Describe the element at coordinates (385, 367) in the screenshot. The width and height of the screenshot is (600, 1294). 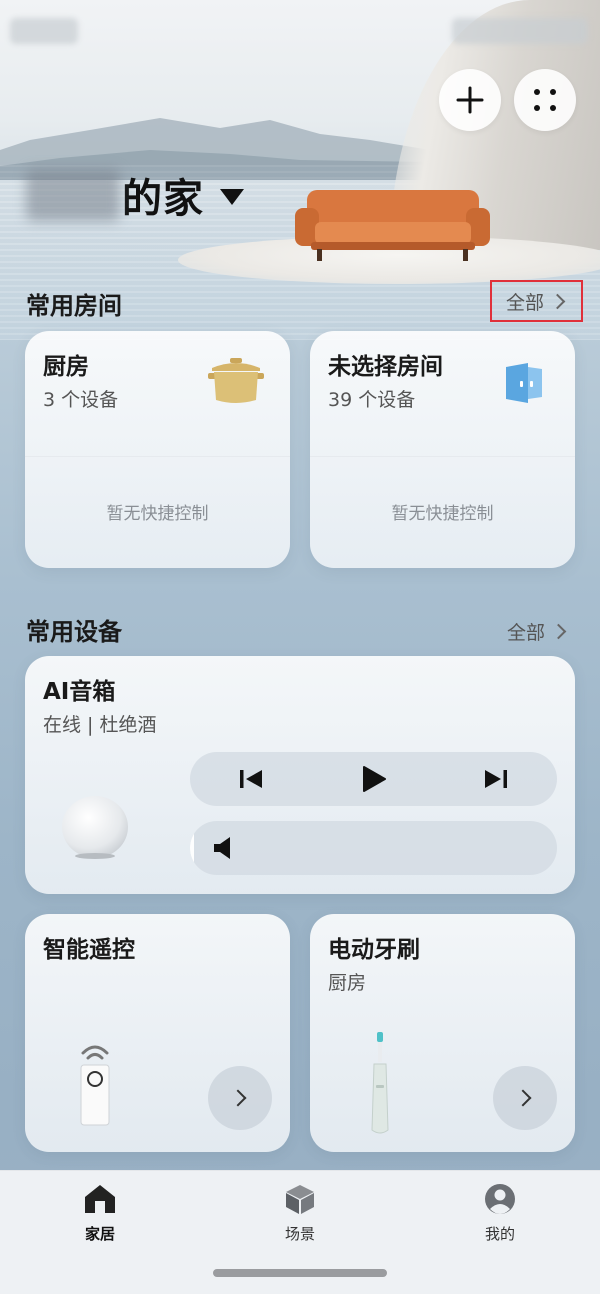
I see `room-name: 未选择房间` at that location.